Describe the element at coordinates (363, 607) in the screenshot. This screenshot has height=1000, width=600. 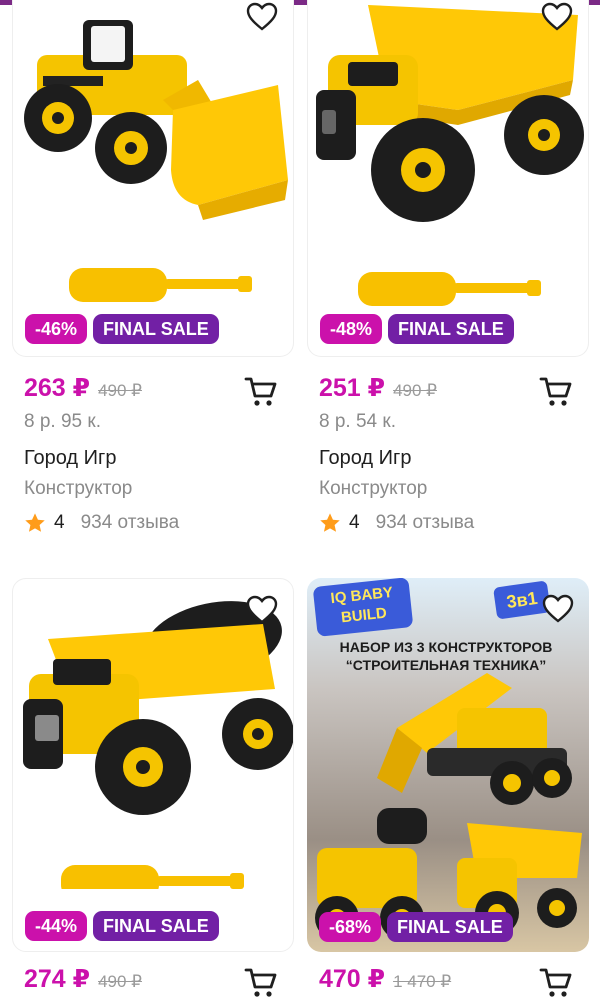
I see `promo-brand-logo: IQ BABY BUILD` at that location.